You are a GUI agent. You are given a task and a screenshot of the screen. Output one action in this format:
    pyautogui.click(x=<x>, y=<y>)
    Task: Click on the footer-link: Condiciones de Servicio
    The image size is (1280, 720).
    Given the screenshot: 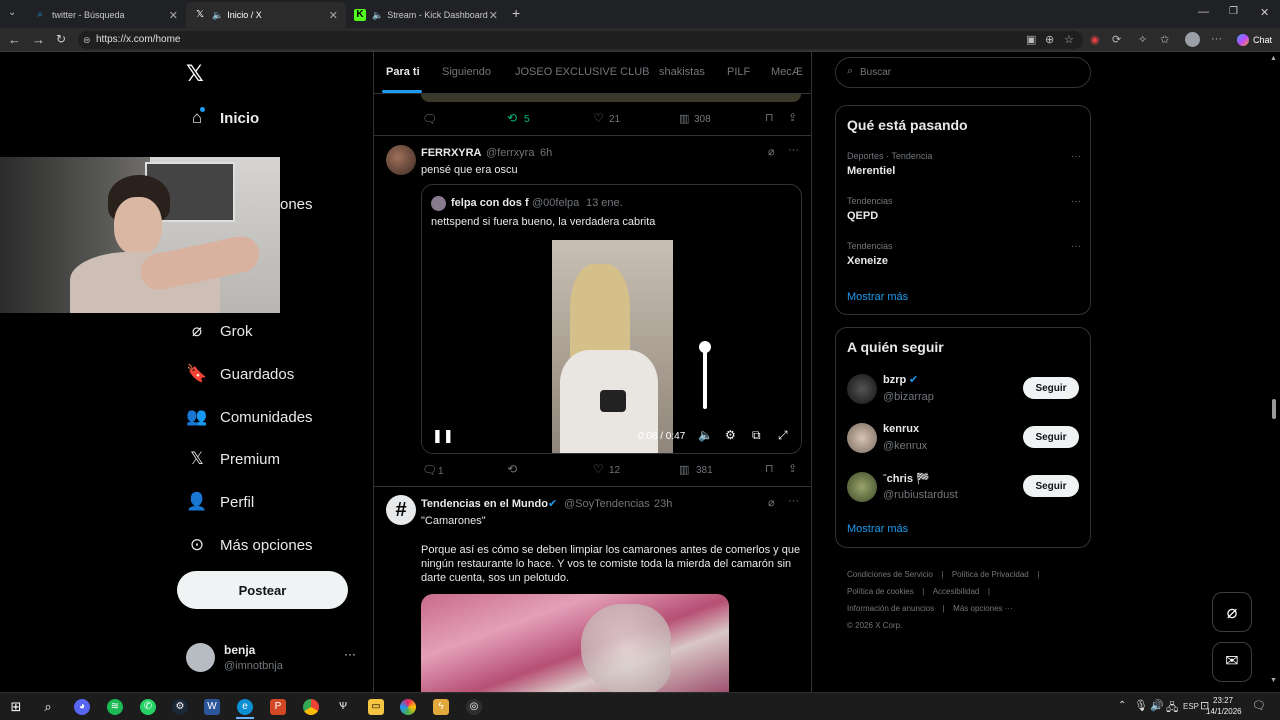 What is the action you would take?
    pyautogui.click(x=890, y=574)
    